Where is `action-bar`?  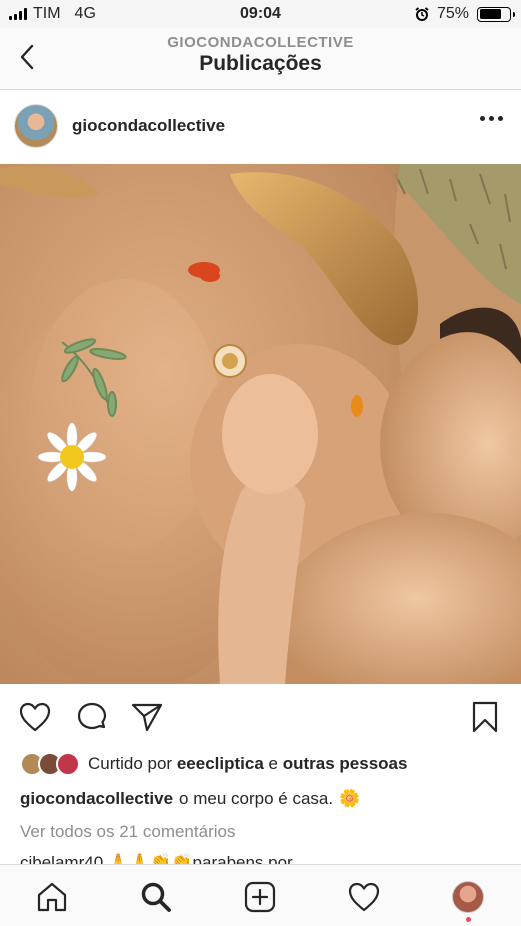 action-bar is located at coordinates (260, 717).